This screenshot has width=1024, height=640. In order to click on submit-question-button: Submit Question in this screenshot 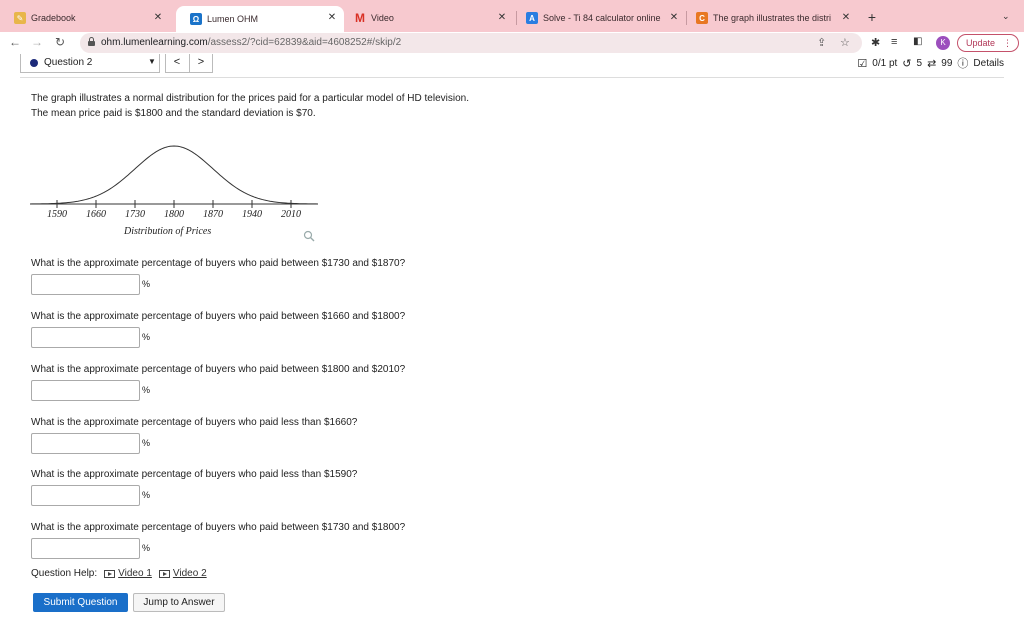, I will do `click(80, 602)`.